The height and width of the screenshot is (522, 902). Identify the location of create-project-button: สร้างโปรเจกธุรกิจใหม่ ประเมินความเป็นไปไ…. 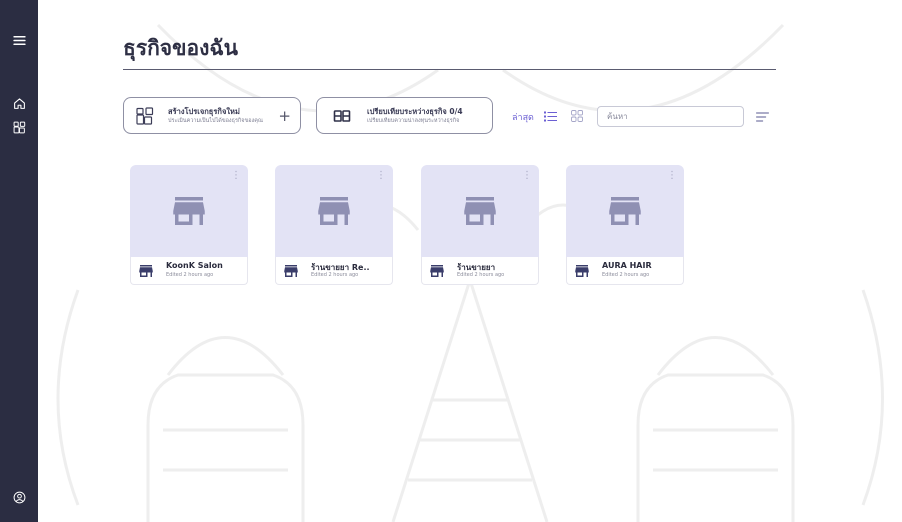
(212, 115).